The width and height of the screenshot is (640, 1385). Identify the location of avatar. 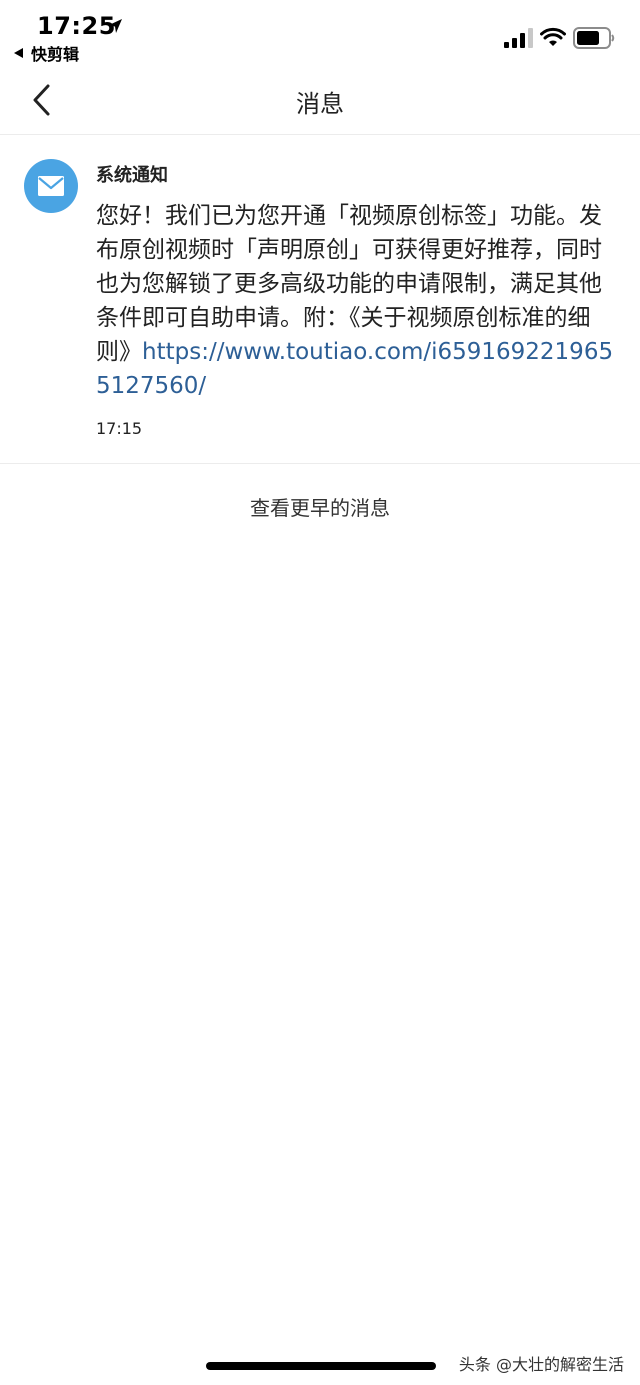
(51, 186).